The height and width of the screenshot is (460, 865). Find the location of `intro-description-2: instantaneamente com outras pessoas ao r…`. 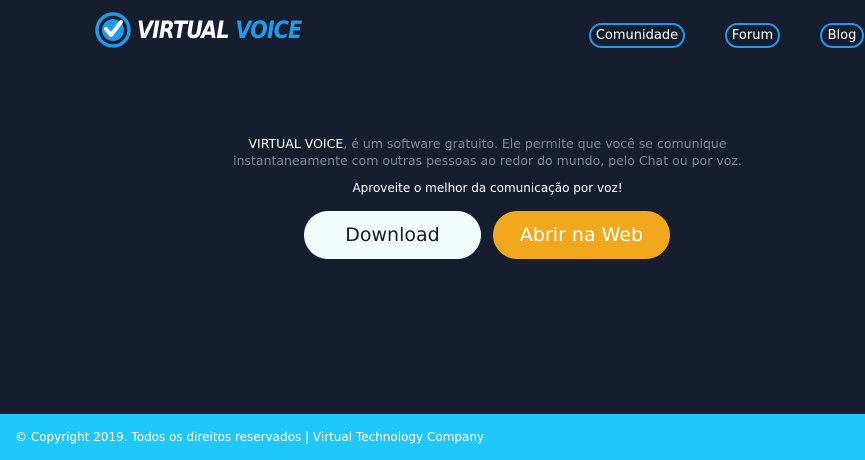

intro-description-2: instantaneamente com outras pessoas ao r… is located at coordinates (487, 160).